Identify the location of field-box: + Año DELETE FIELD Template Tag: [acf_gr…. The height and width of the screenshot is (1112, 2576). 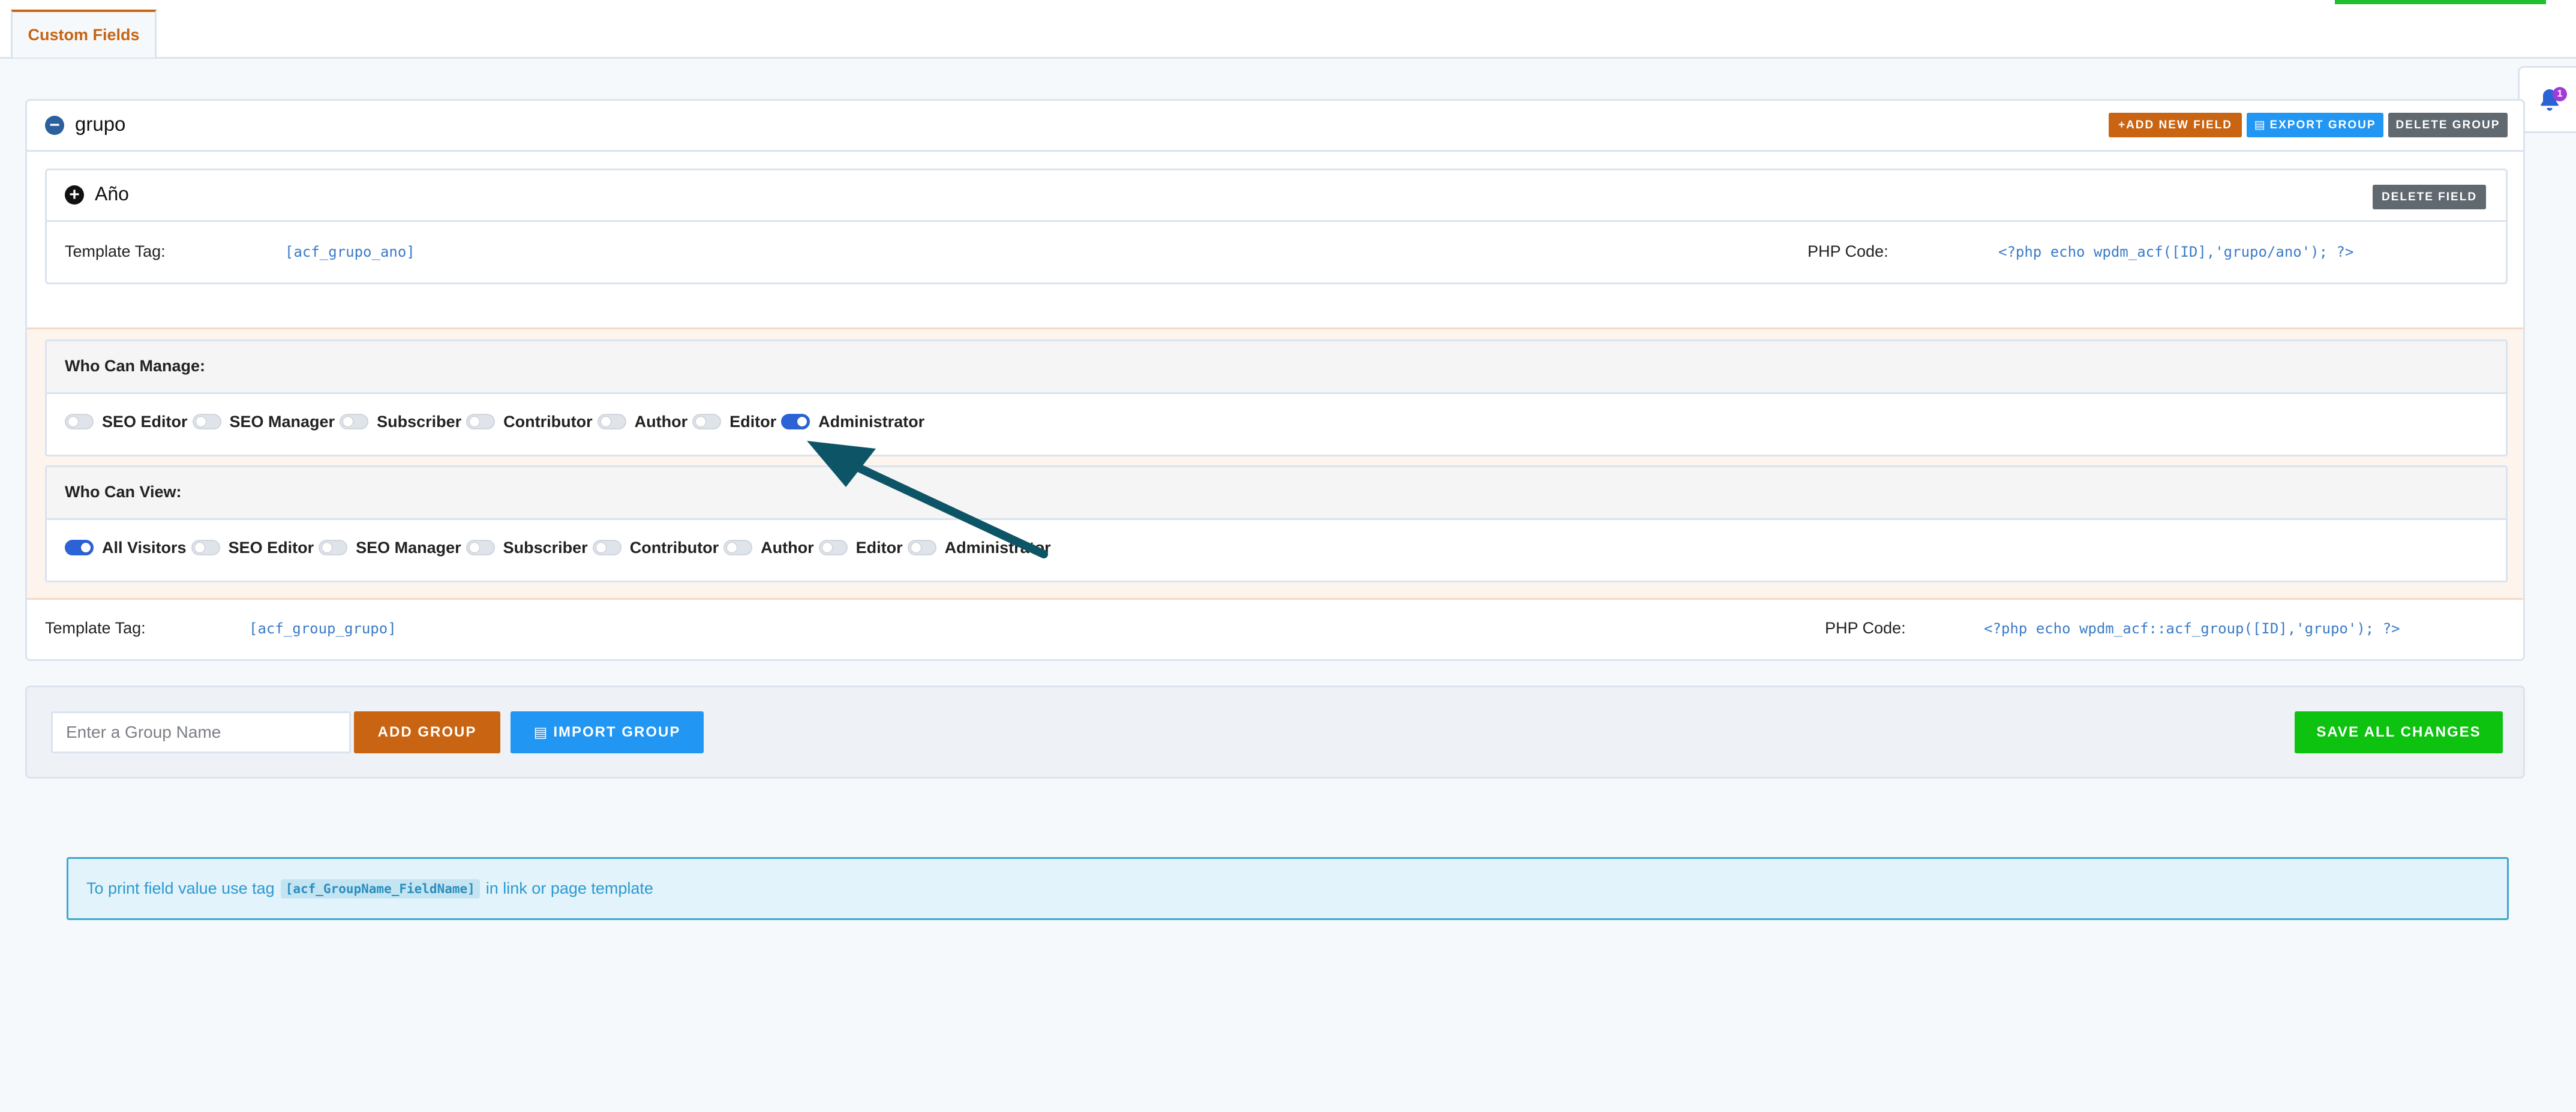
(1277, 227).